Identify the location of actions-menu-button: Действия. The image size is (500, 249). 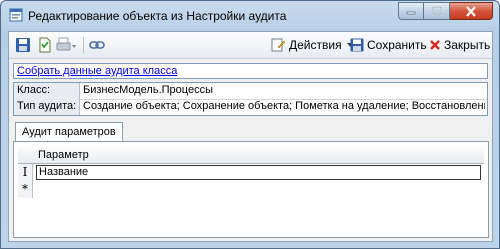
(314, 45).